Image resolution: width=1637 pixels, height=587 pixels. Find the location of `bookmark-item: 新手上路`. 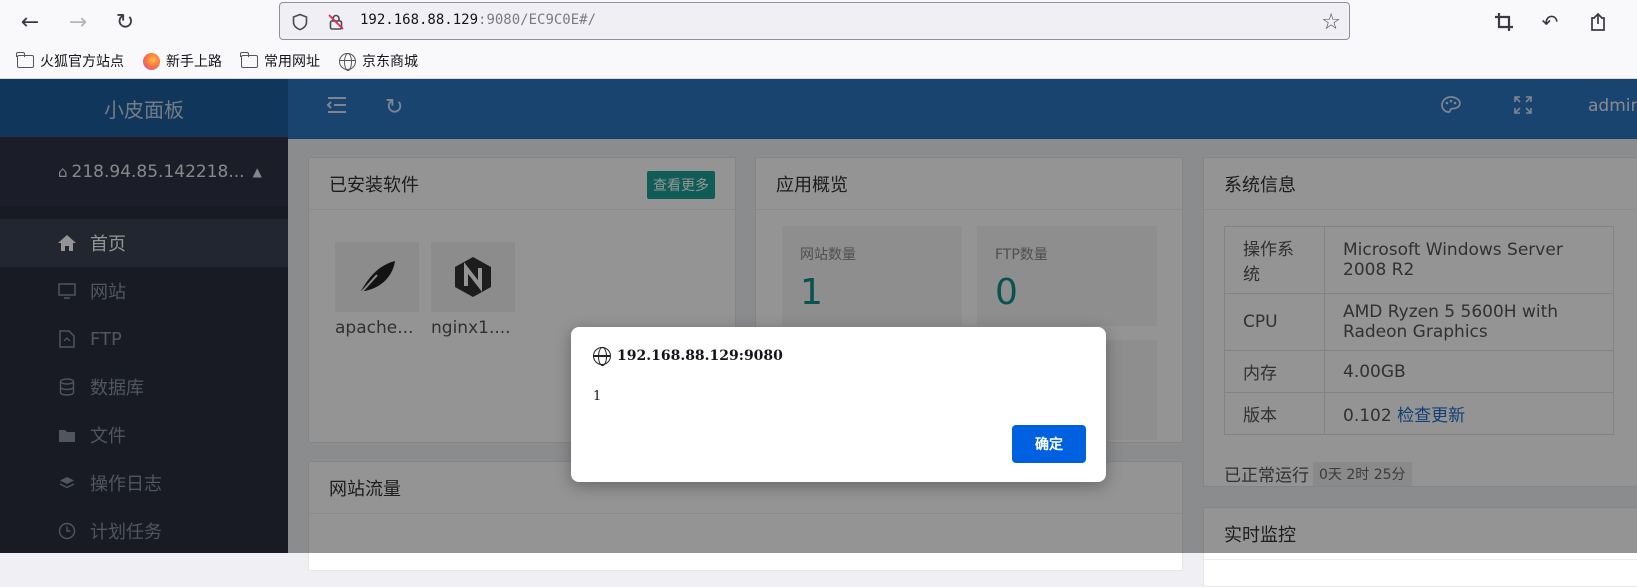

bookmark-item: 新手上路 is located at coordinates (182, 61).